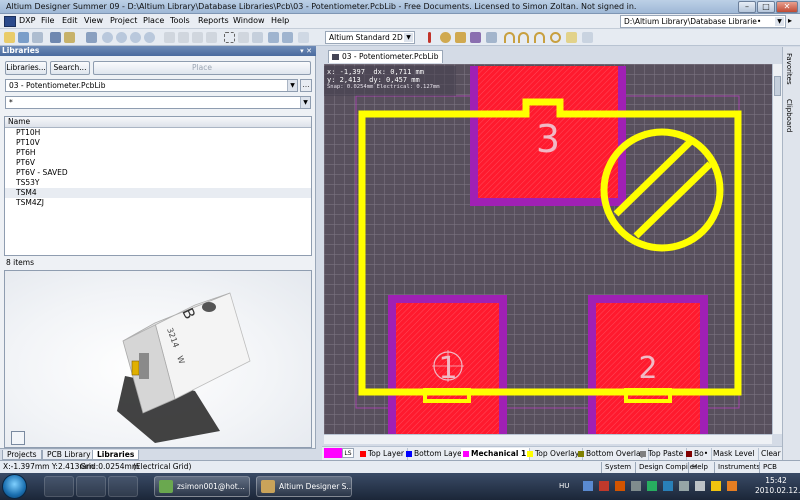  I want to click on tab-favorites: Favorites, so click(789, 69).